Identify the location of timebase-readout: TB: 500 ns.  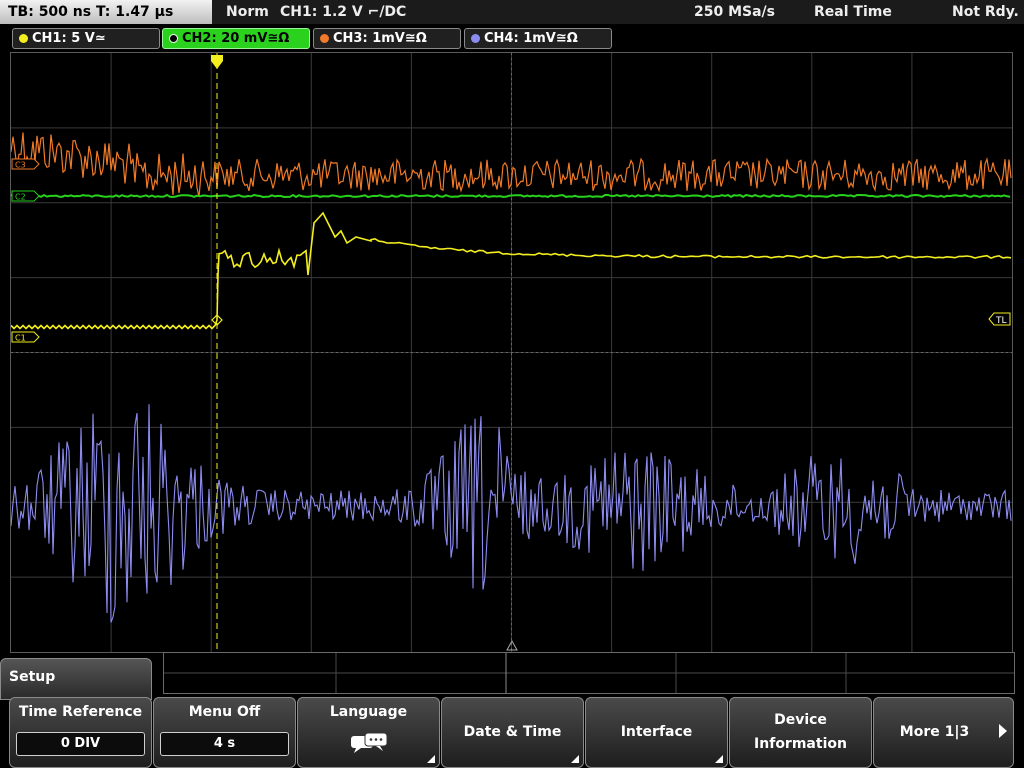
(50, 12).